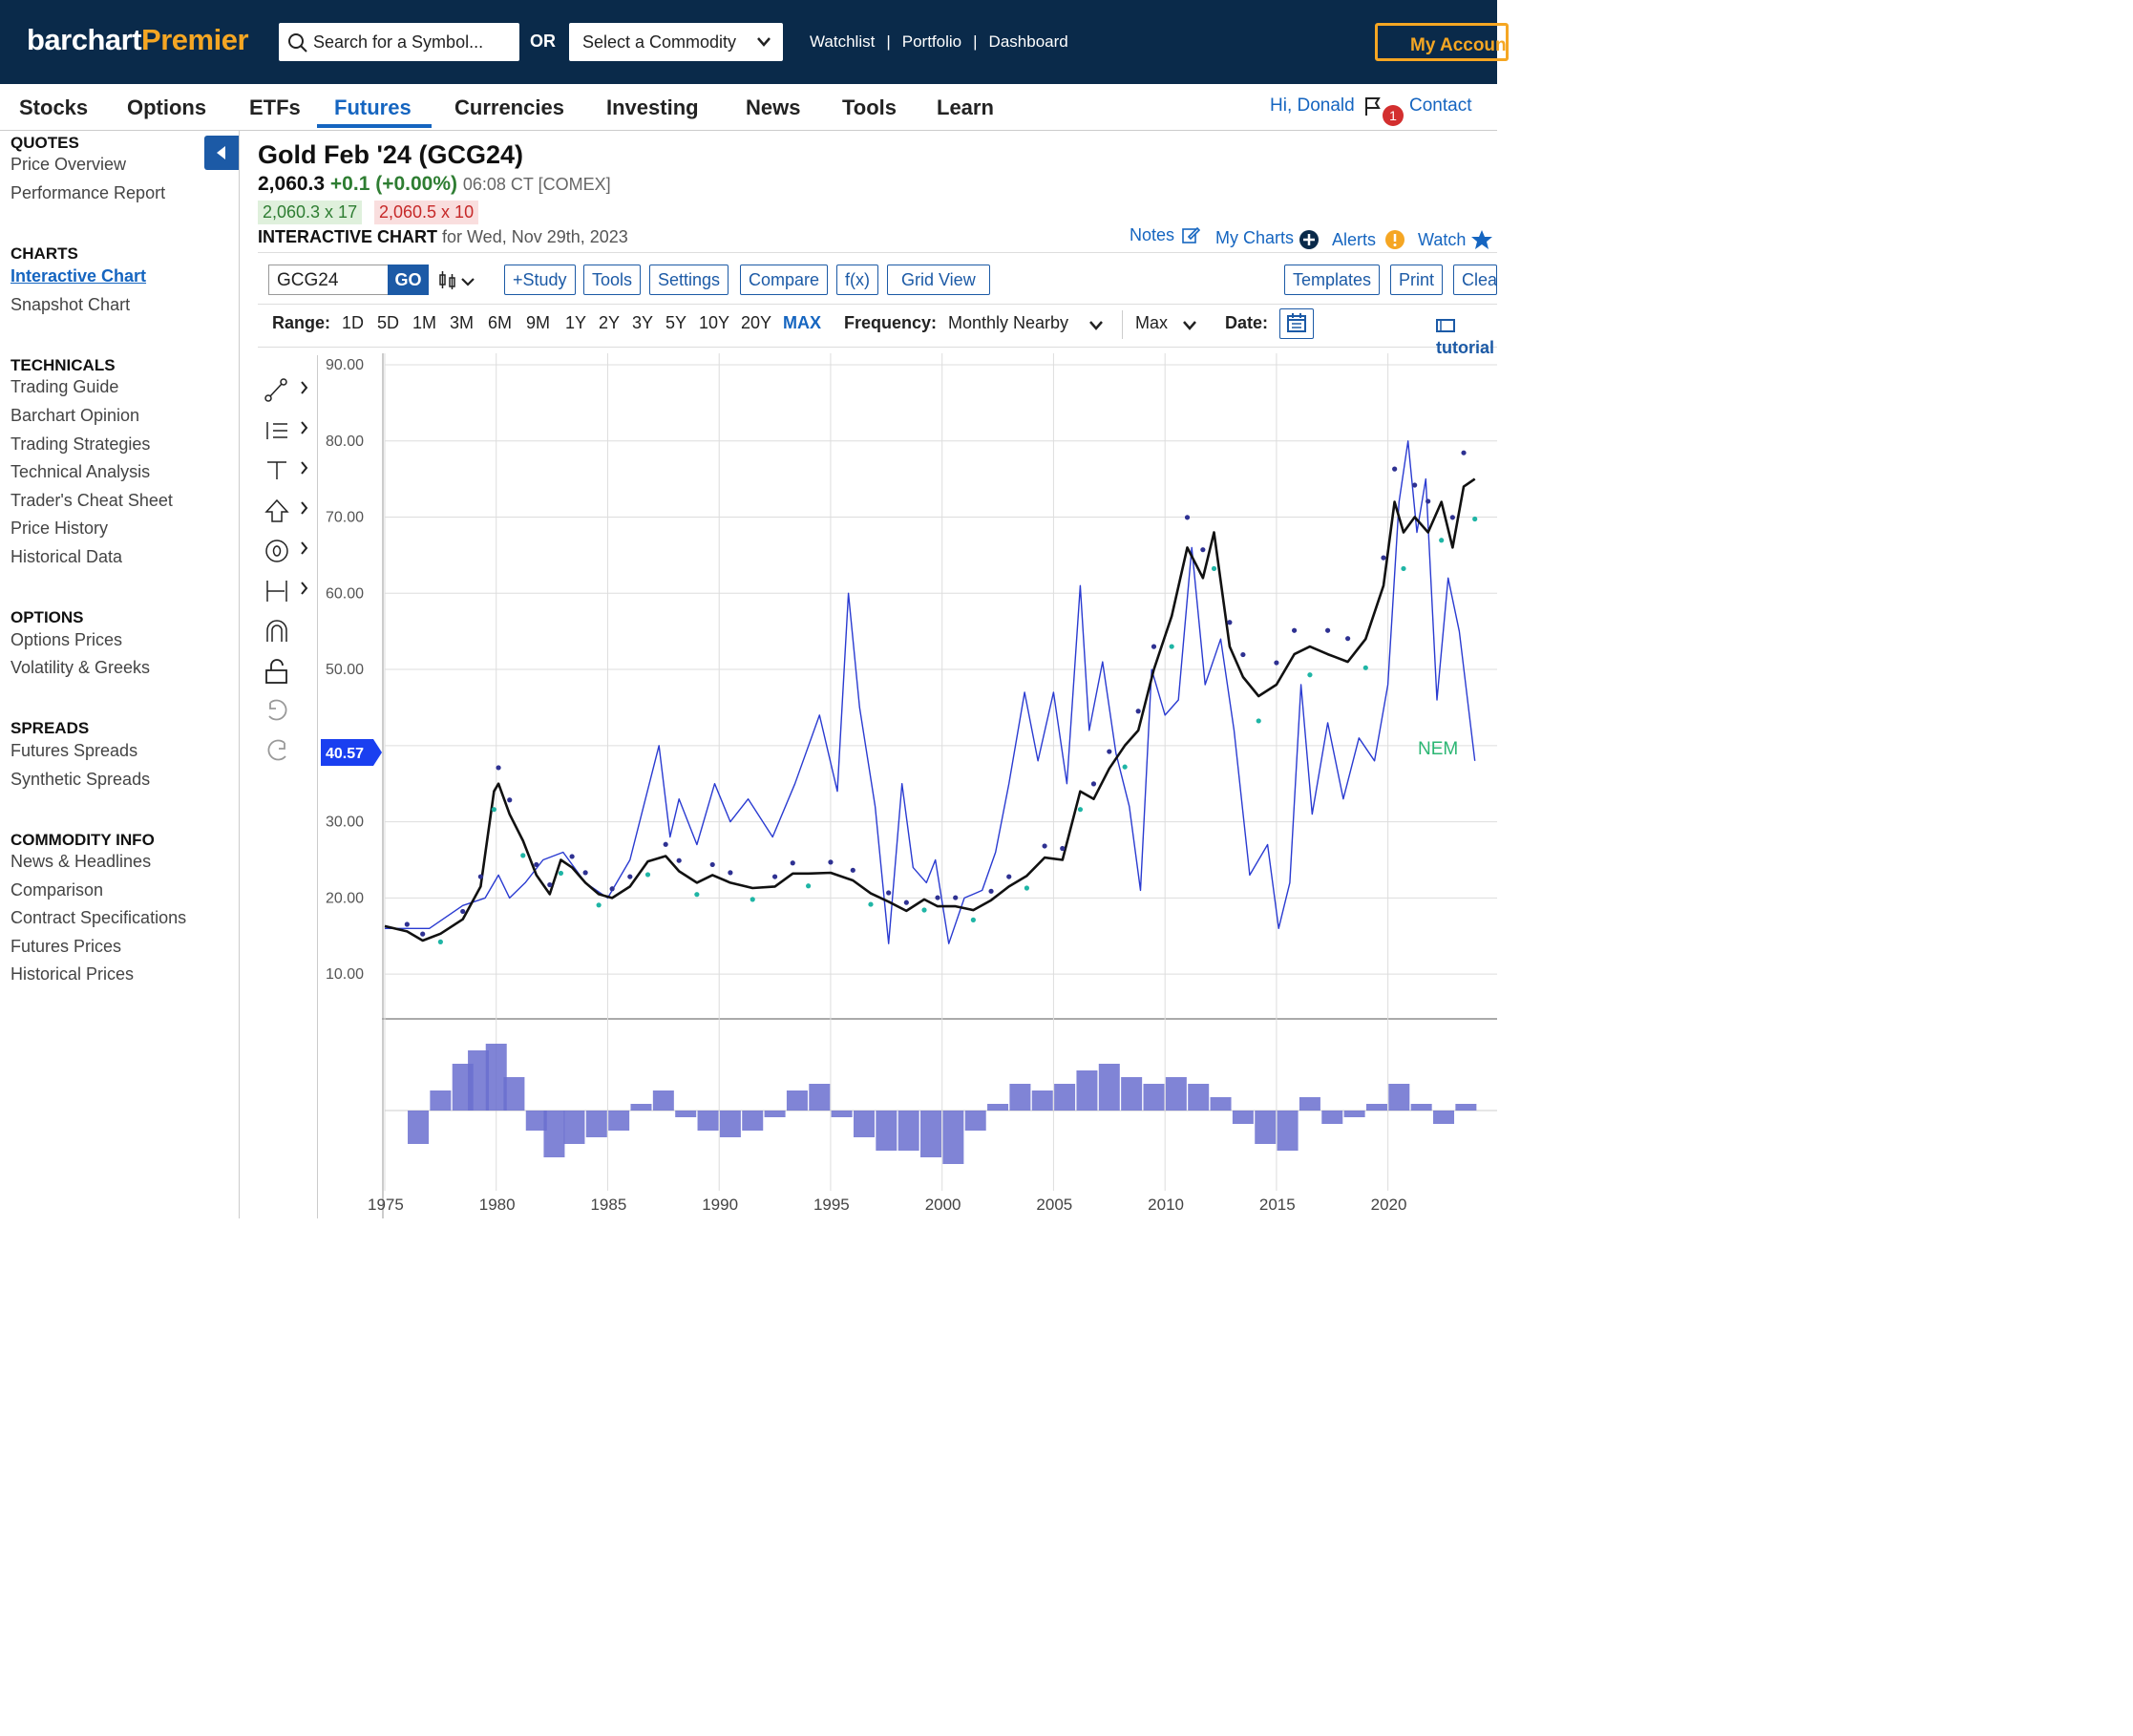  What do you see at coordinates (286, 510) in the screenshot?
I see `arrow-up-tool` at bounding box center [286, 510].